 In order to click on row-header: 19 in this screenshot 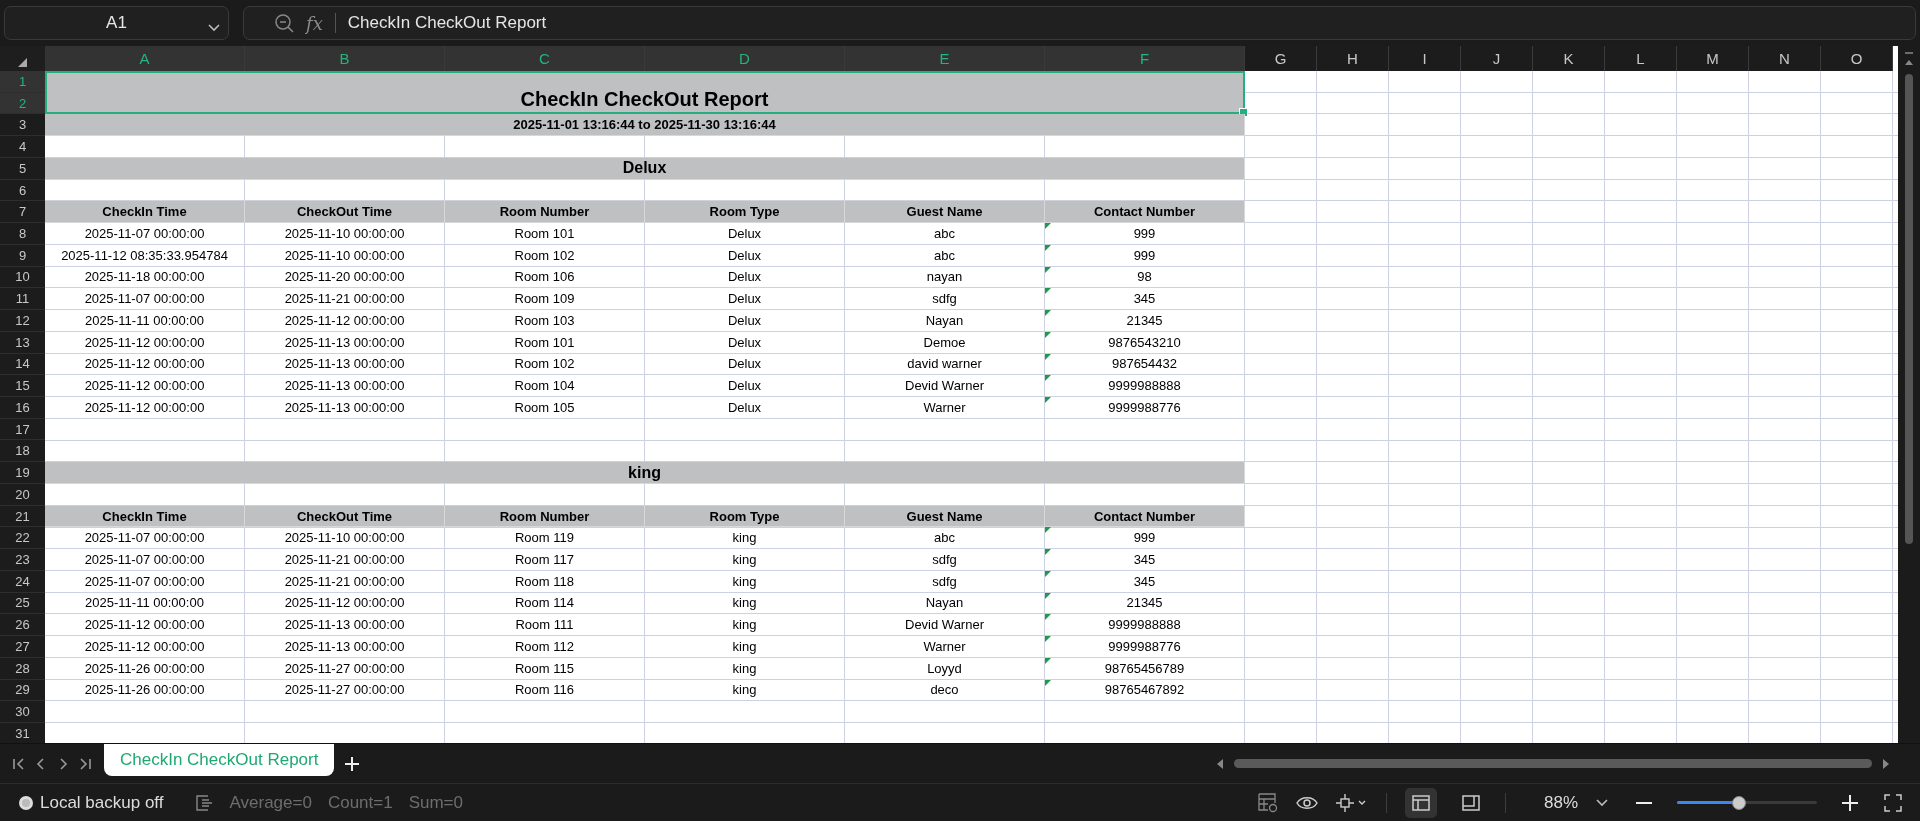, I will do `click(22, 473)`.